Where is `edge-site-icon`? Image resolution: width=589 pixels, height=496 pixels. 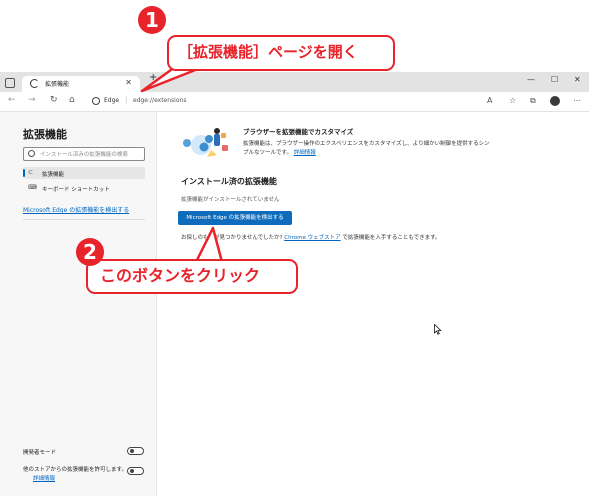
edge-site-icon is located at coordinates (96, 101).